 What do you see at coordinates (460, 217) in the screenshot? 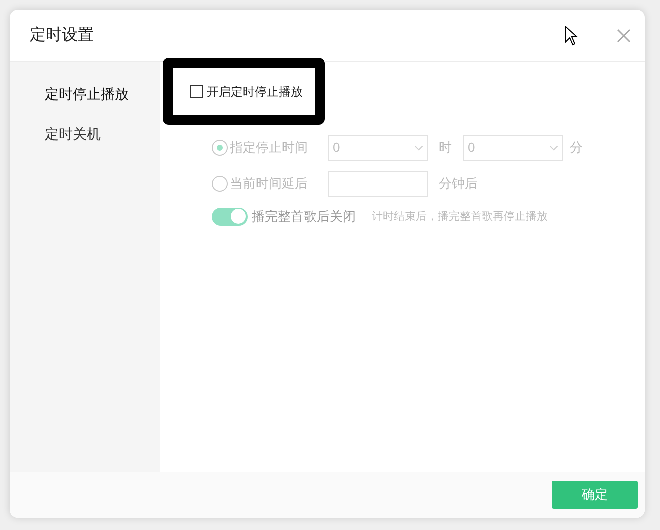
I see `hint-text: 计时结束后，播完整首歌再停止播放` at bounding box center [460, 217].